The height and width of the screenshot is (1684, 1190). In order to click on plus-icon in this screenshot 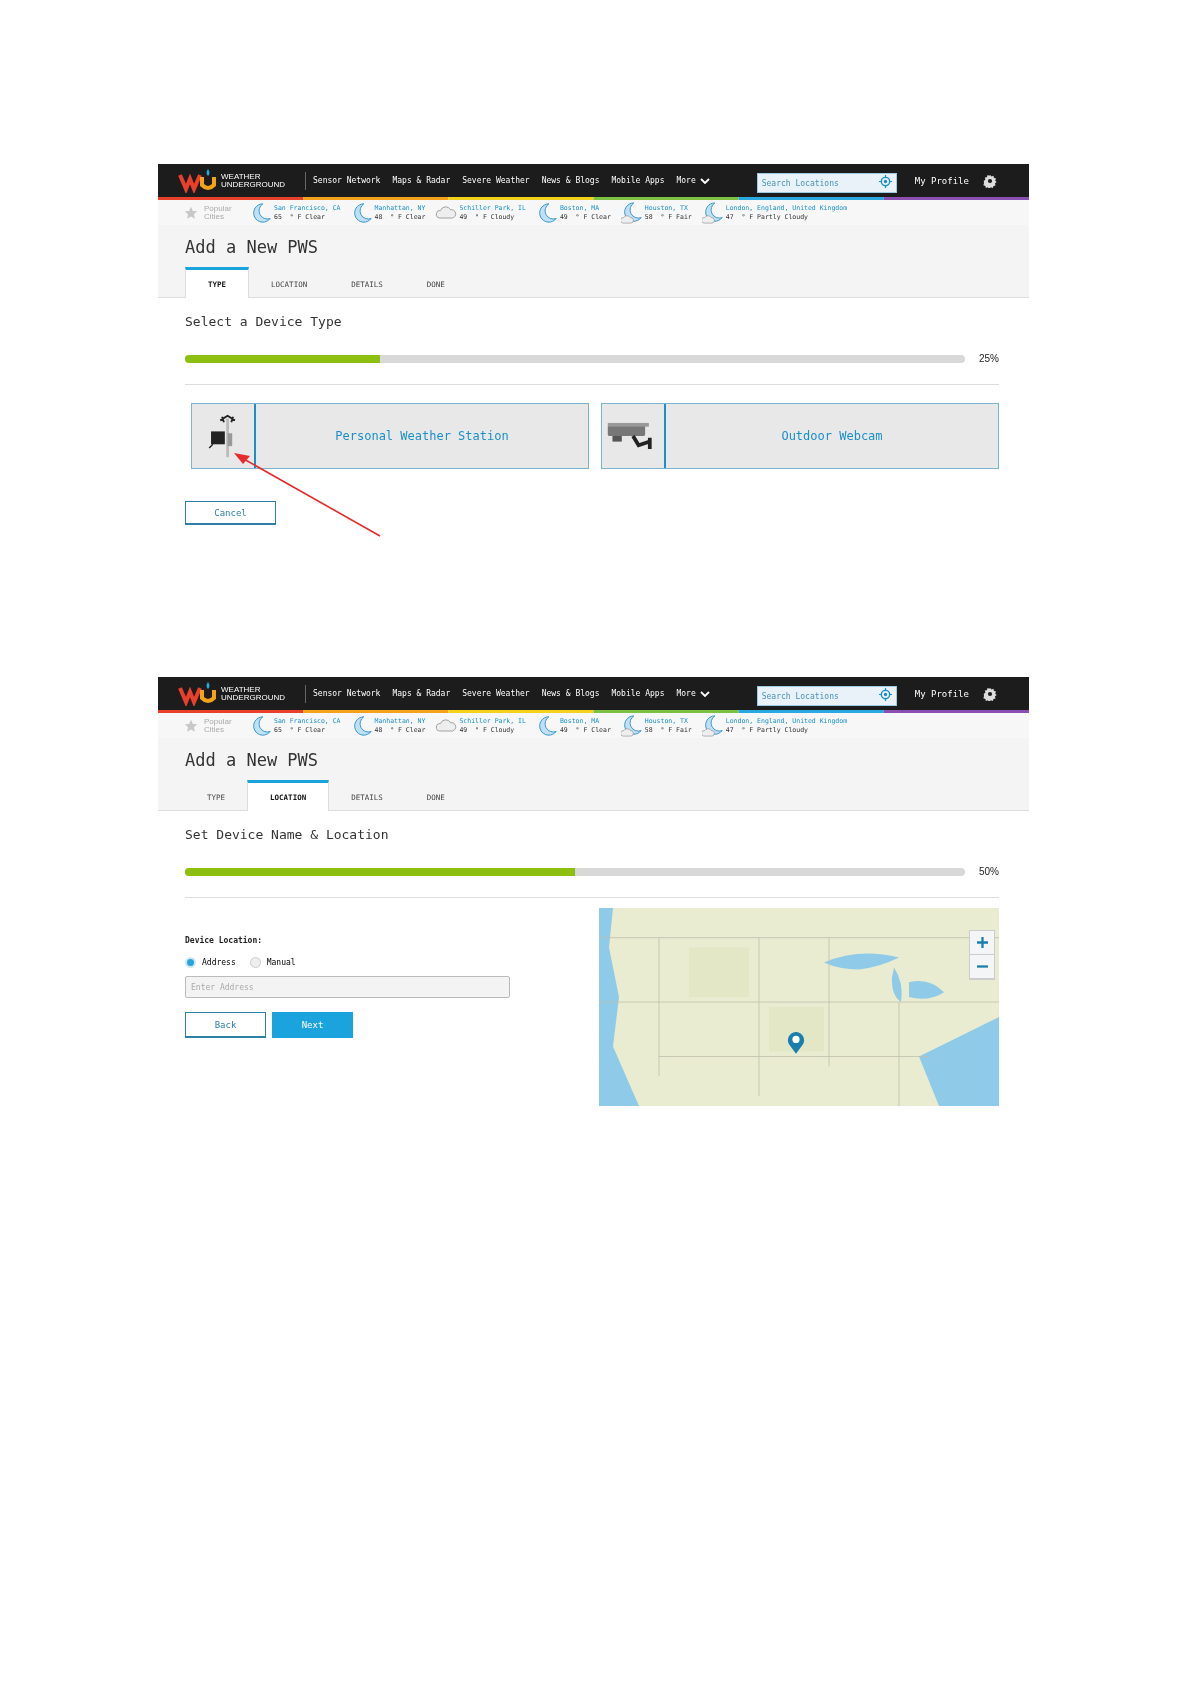, I will do `click(982, 942)`.